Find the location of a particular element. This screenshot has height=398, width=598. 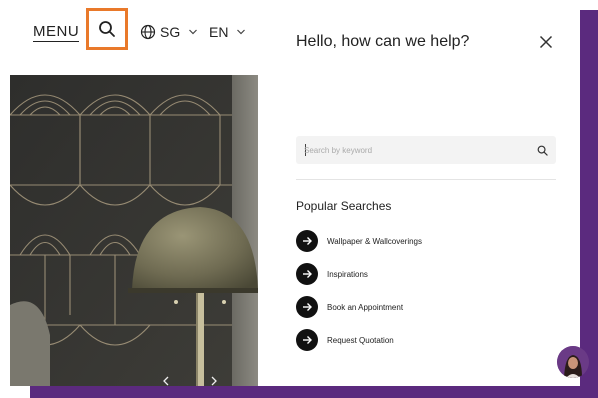

close-button is located at coordinates (546, 42).